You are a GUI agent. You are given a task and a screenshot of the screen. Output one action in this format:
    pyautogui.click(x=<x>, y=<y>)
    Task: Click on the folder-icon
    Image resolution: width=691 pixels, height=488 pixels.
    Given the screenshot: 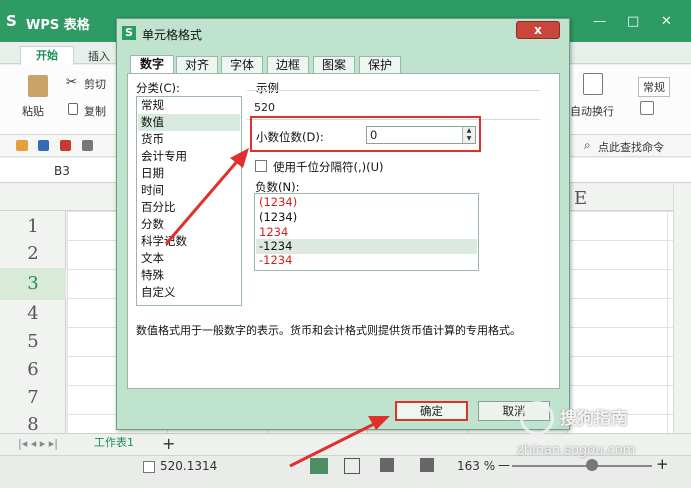 What is the action you would take?
    pyautogui.click(x=22, y=145)
    